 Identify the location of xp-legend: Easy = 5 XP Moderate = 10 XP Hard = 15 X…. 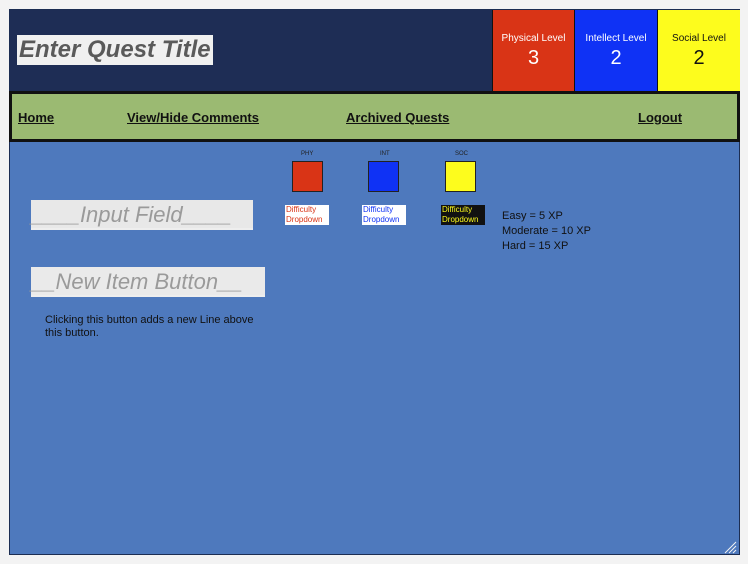
(546, 231).